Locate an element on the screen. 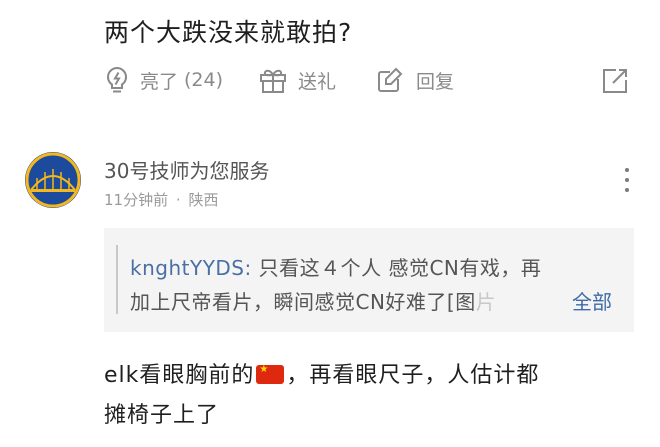 This screenshot has height=447, width=660. gift-button: 送礼 is located at coordinates (297, 80).